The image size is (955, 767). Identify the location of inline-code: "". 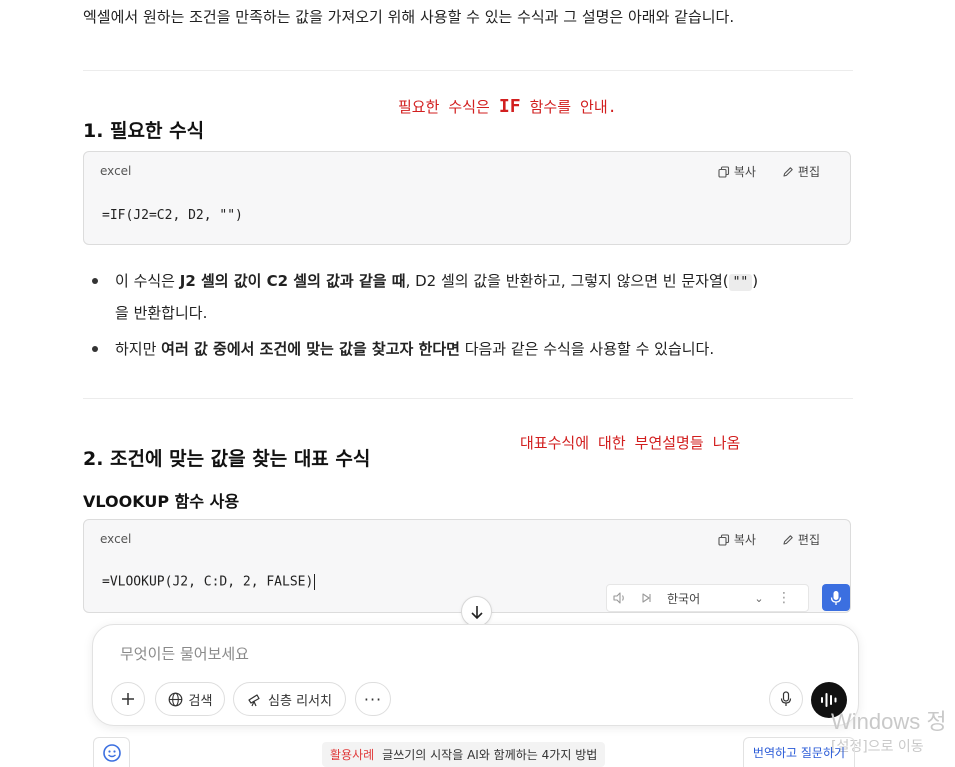
(740, 282).